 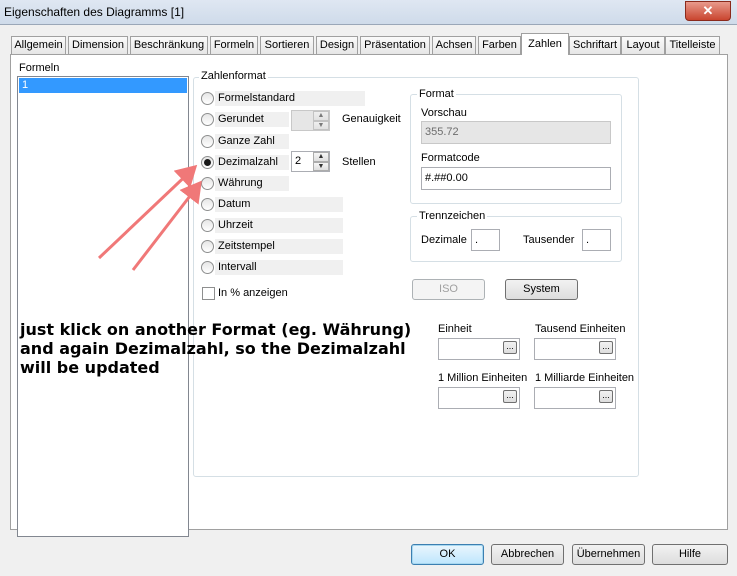 I want to click on tausender-label: Tausender, so click(x=549, y=240).